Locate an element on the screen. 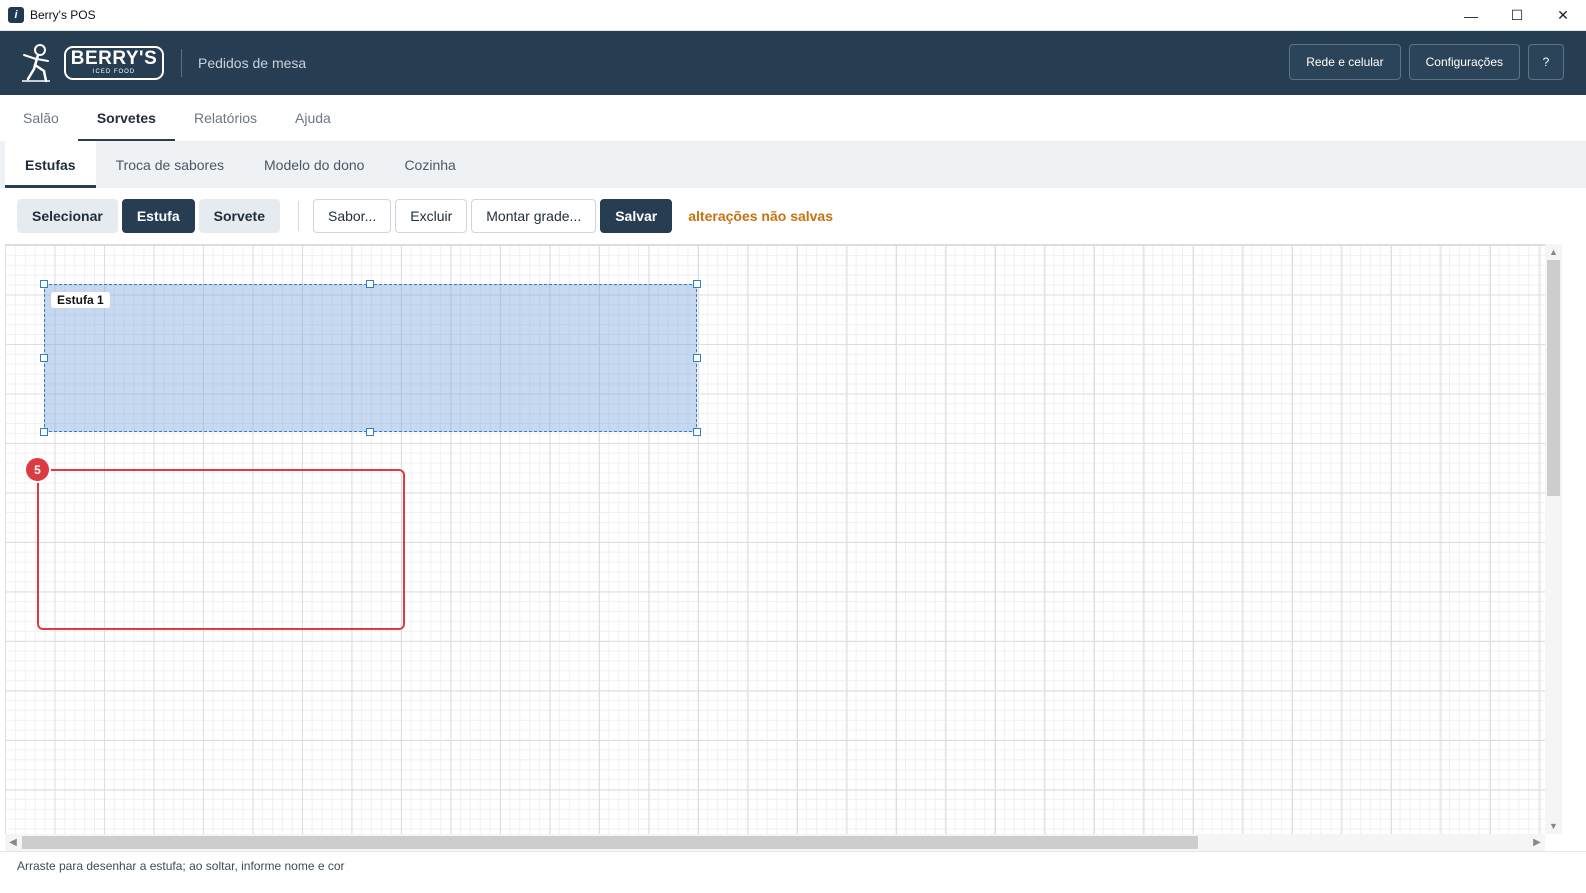 This screenshot has width=1586, height=893. draft-badge: 5 is located at coordinates (37, 469).